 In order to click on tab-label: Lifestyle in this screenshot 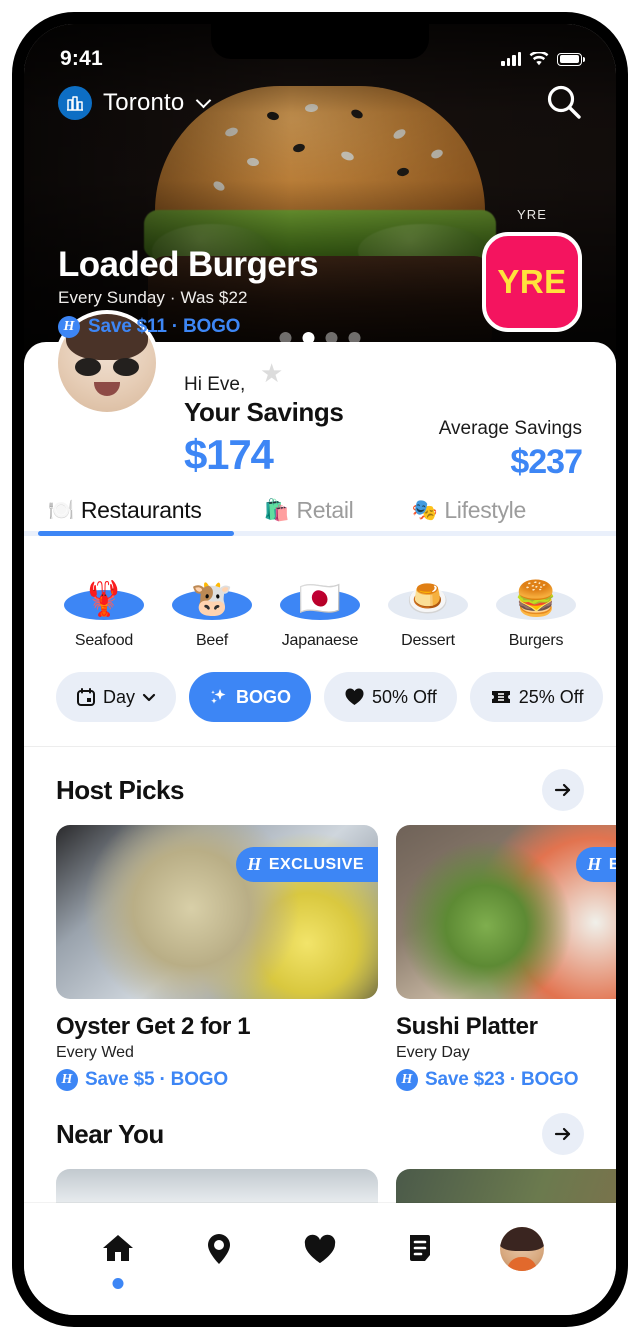, I will do `click(485, 510)`.